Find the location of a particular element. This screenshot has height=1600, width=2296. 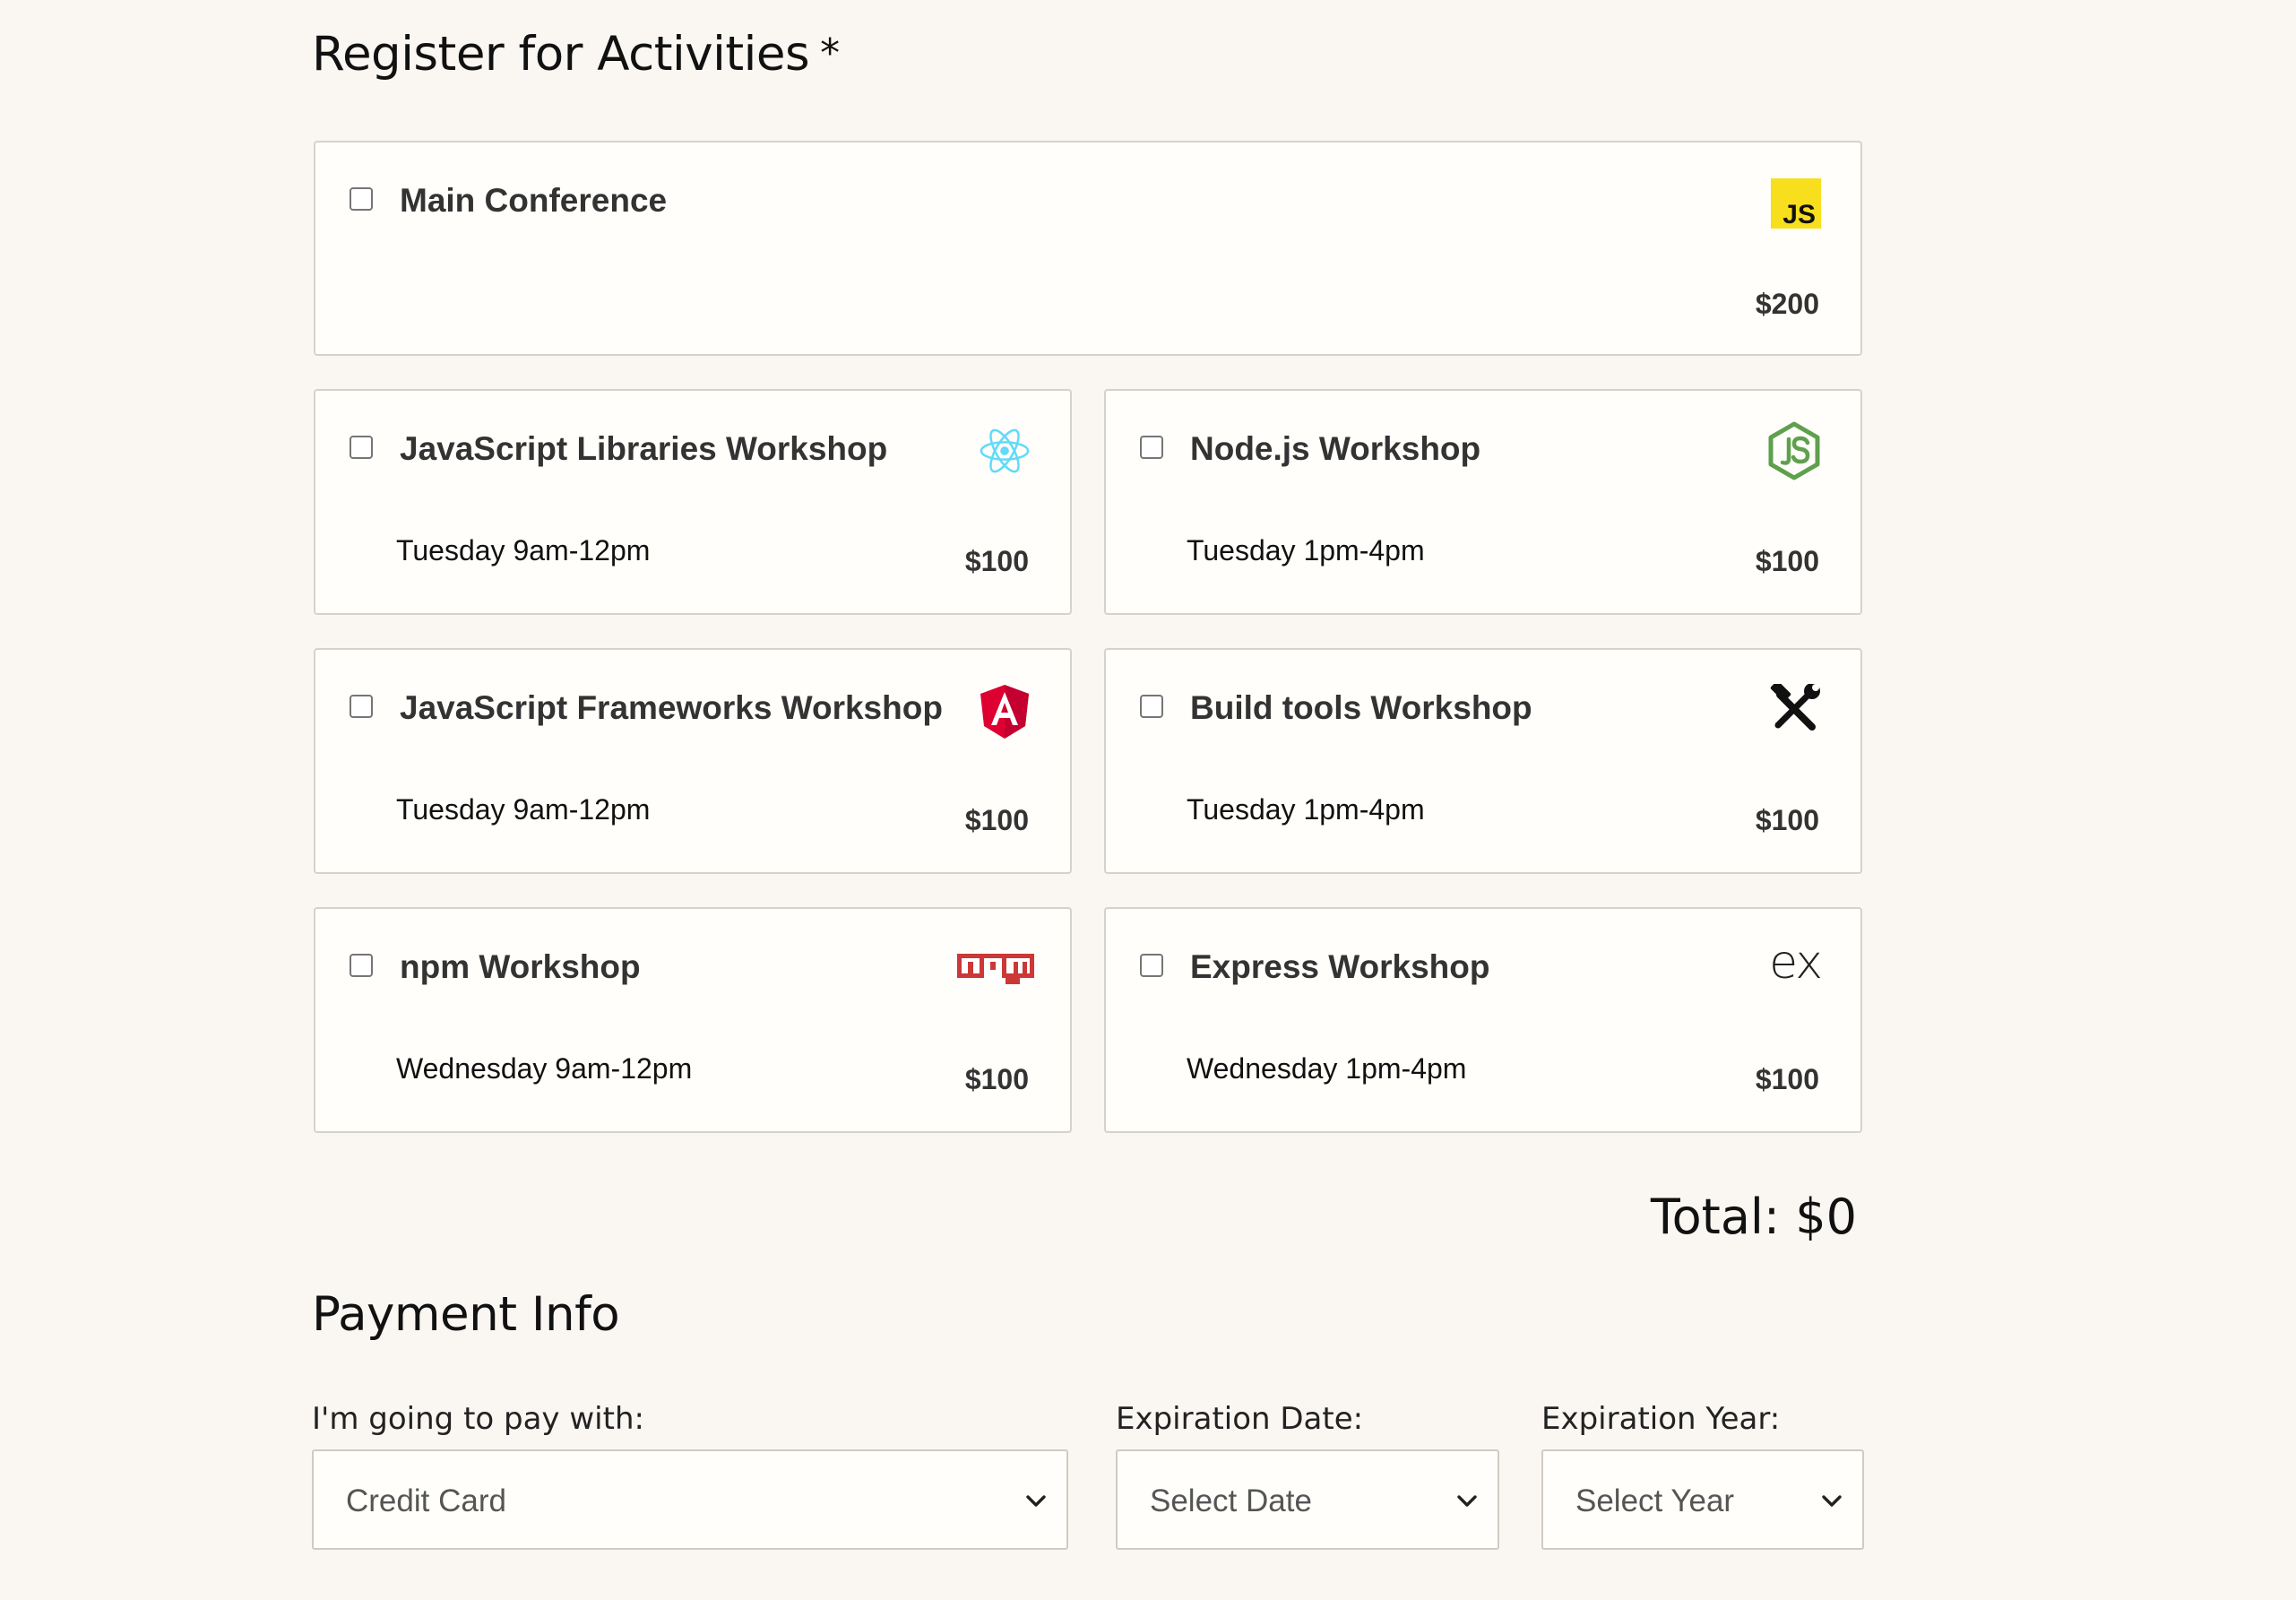

npm-checkbox is located at coordinates (362, 966).